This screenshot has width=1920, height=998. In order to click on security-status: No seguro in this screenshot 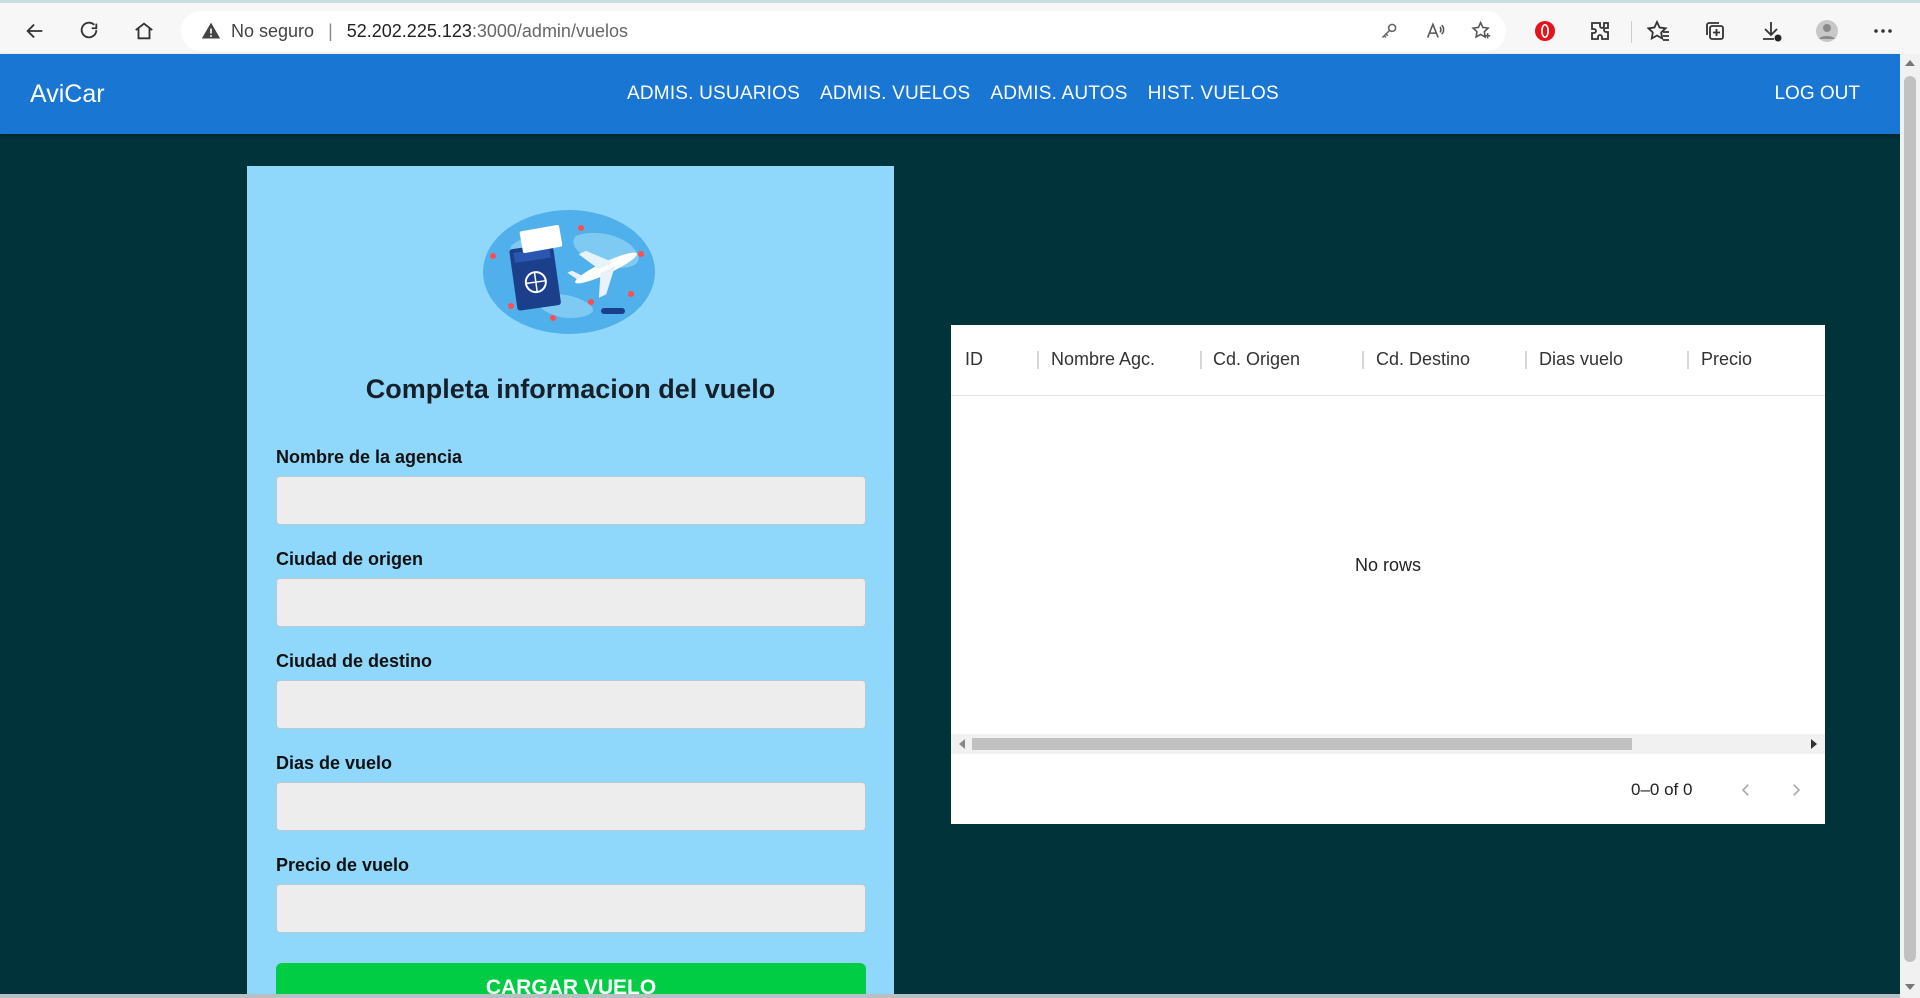, I will do `click(273, 30)`.